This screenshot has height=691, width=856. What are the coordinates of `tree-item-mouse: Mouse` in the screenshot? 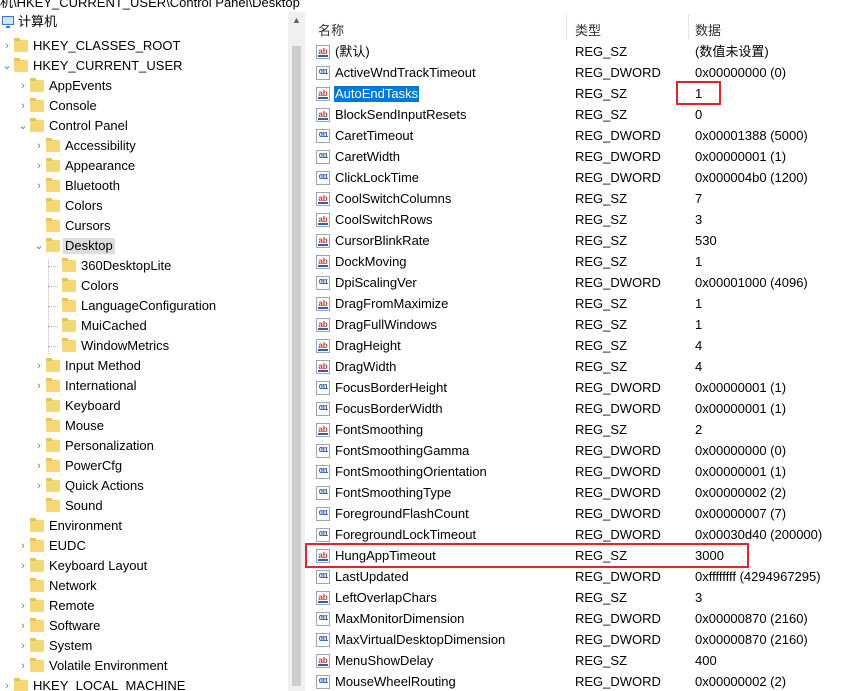 It's located at (144, 426).